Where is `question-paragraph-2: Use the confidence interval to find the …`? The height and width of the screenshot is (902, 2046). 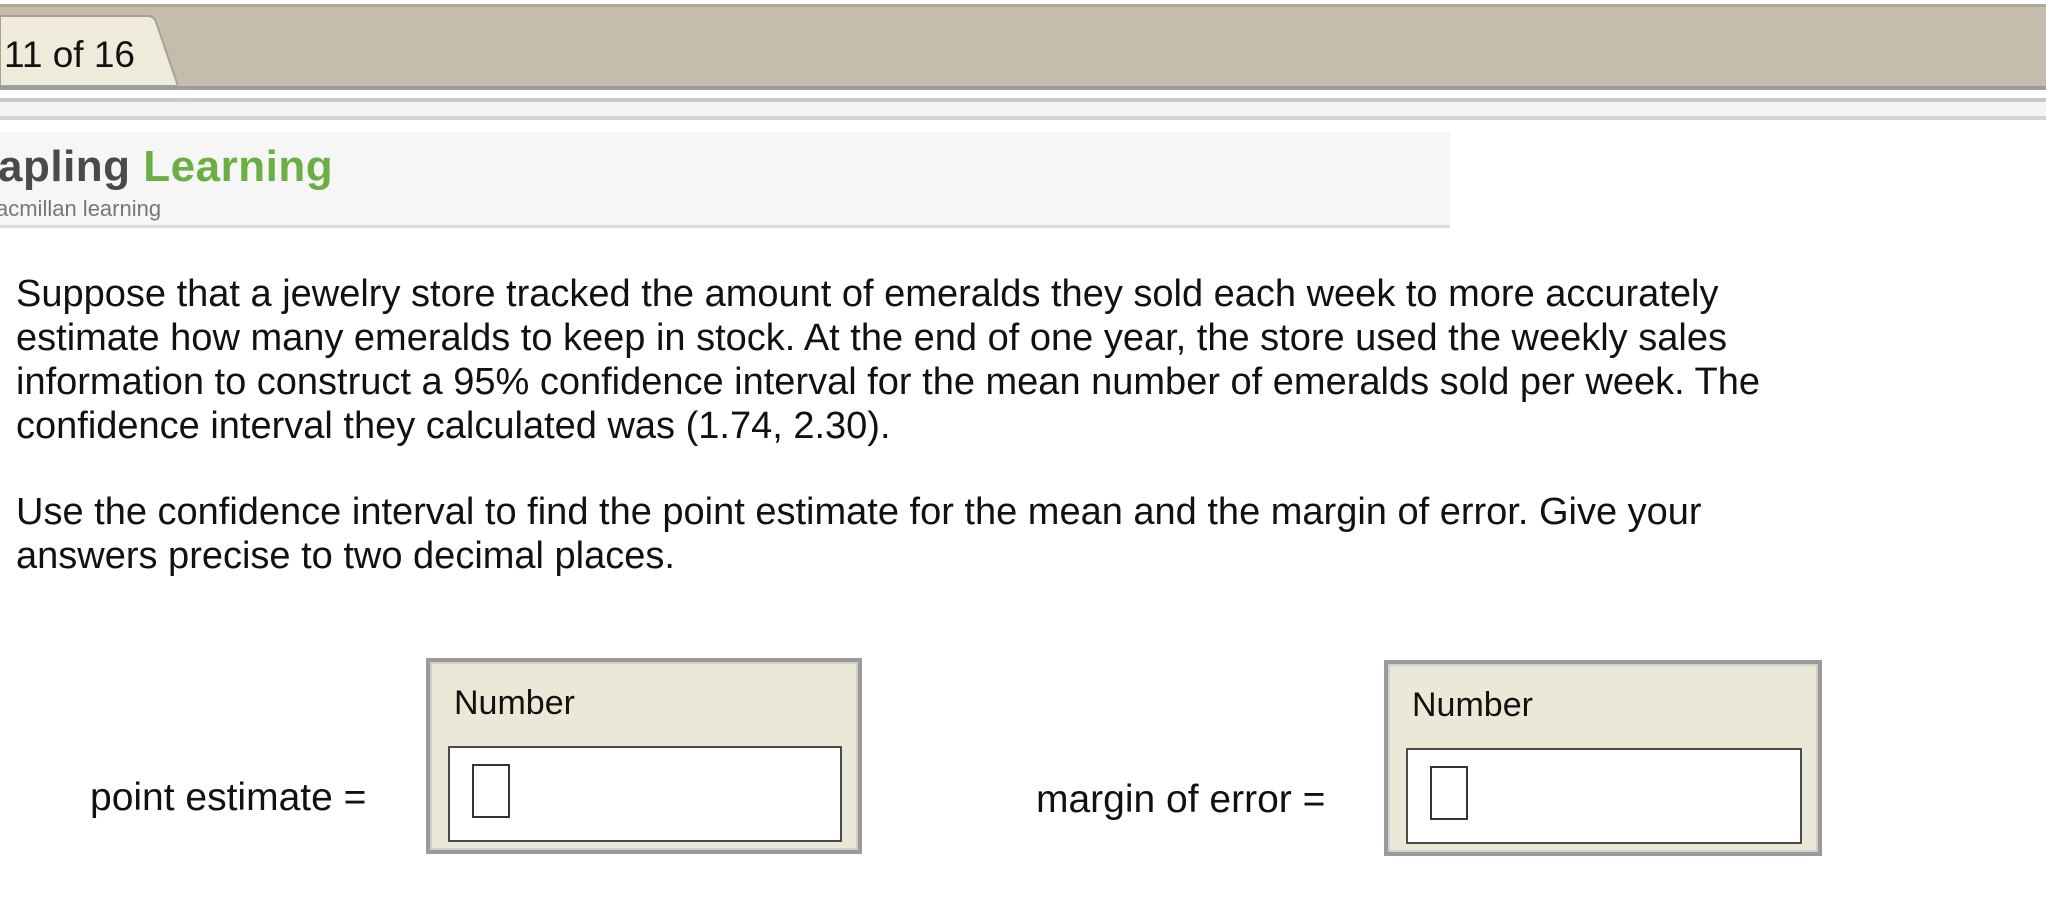 question-paragraph-2: Use the confidence interval to find the … is located at coordinates (859, 534).